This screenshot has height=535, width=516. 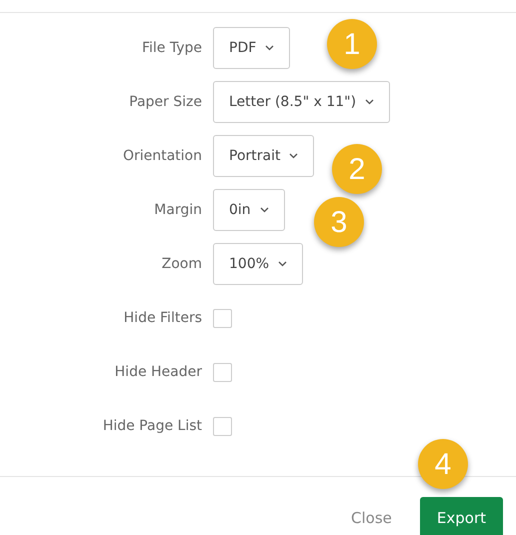 What do you see at coordinates (162, 156) in the screenshot?
I see `field-label: Orientation` at bounding box center [162, 156].